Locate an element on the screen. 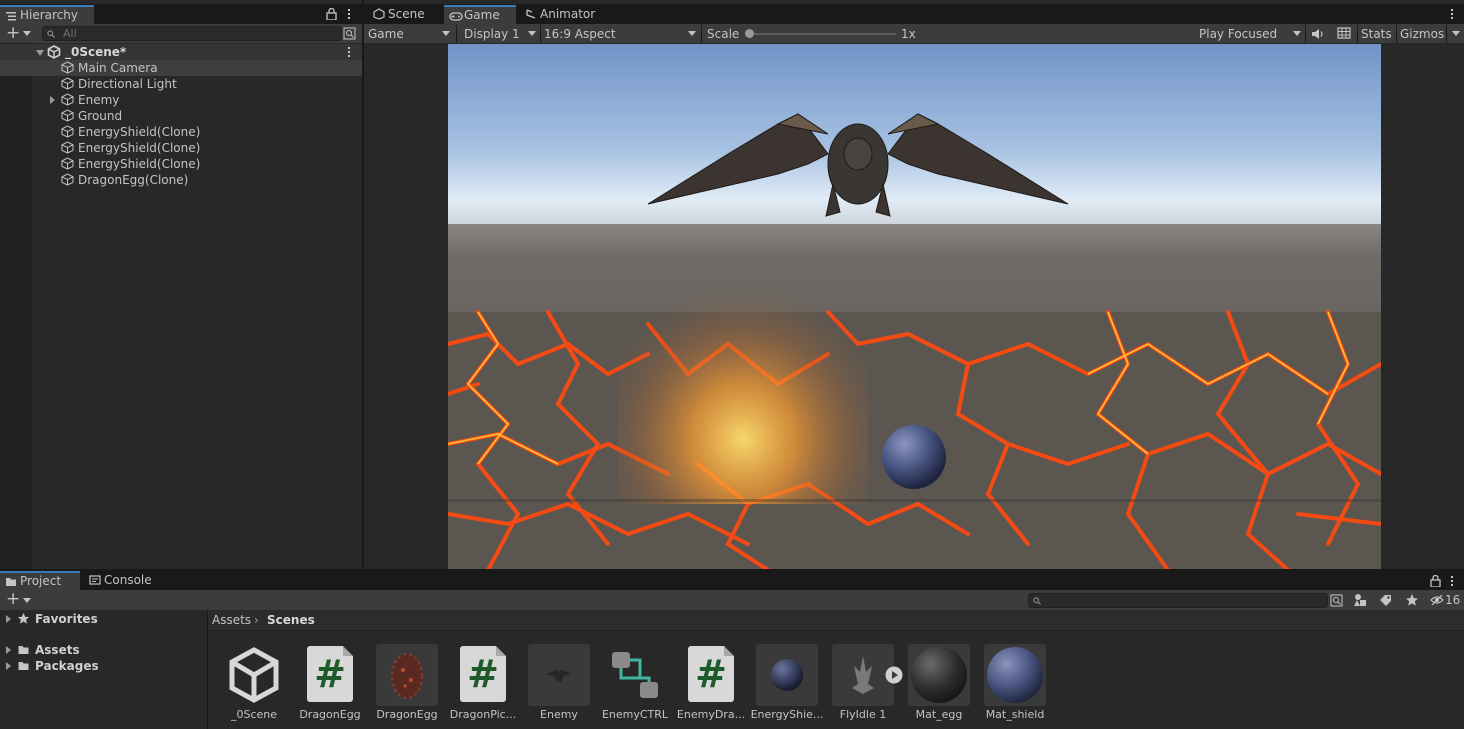  csharp-script-icon: # is located at coordinates (711, 674).